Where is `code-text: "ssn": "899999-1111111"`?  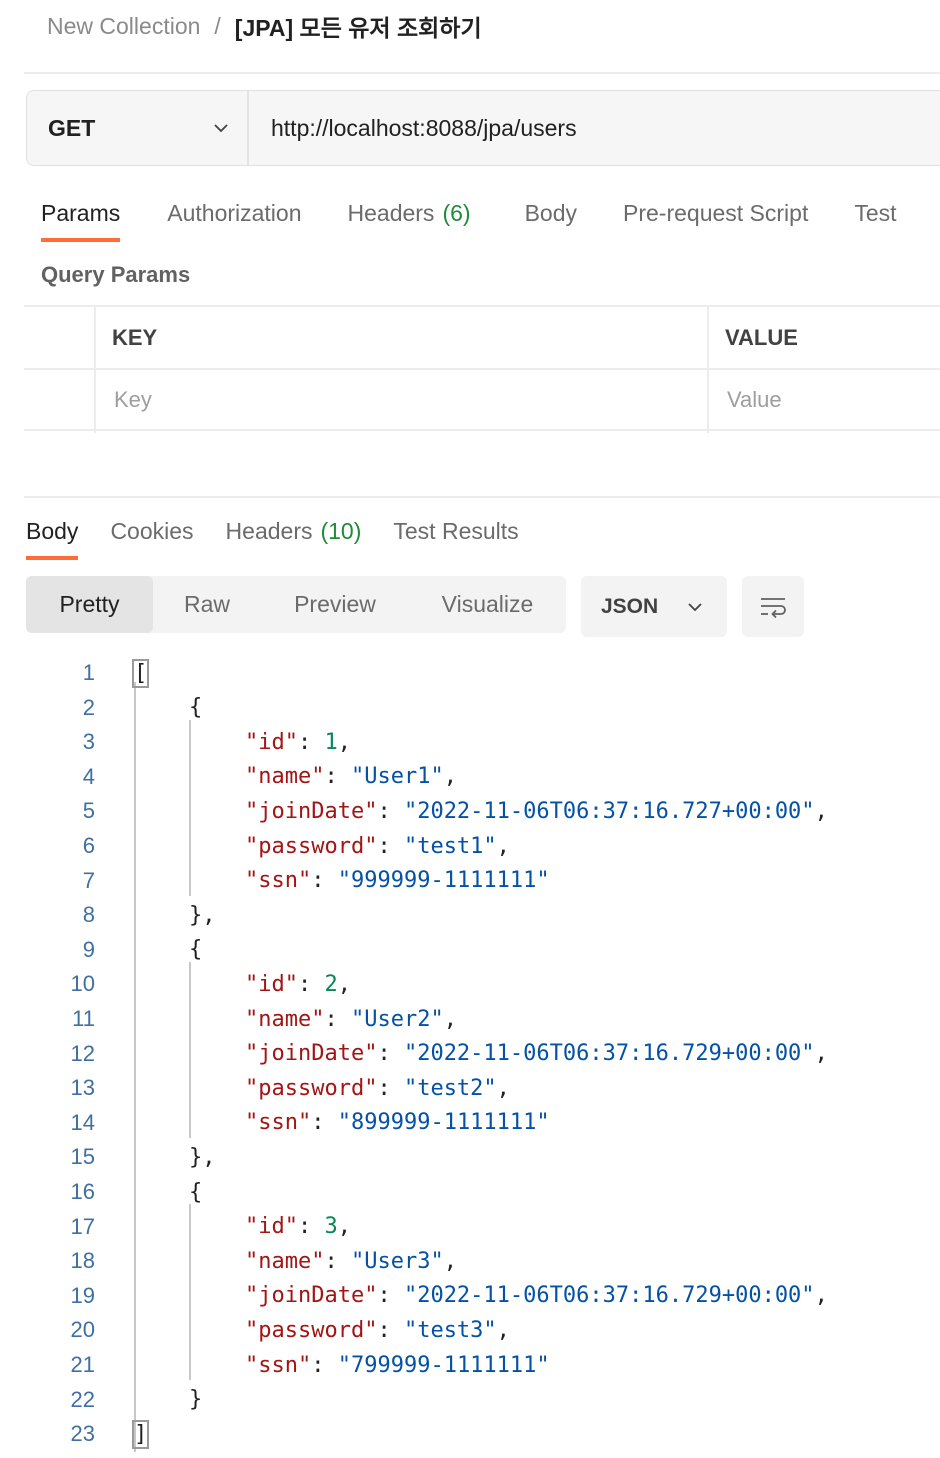
code-text: "ssn": "899999-1111111" is located at coordinates (397, 1122).